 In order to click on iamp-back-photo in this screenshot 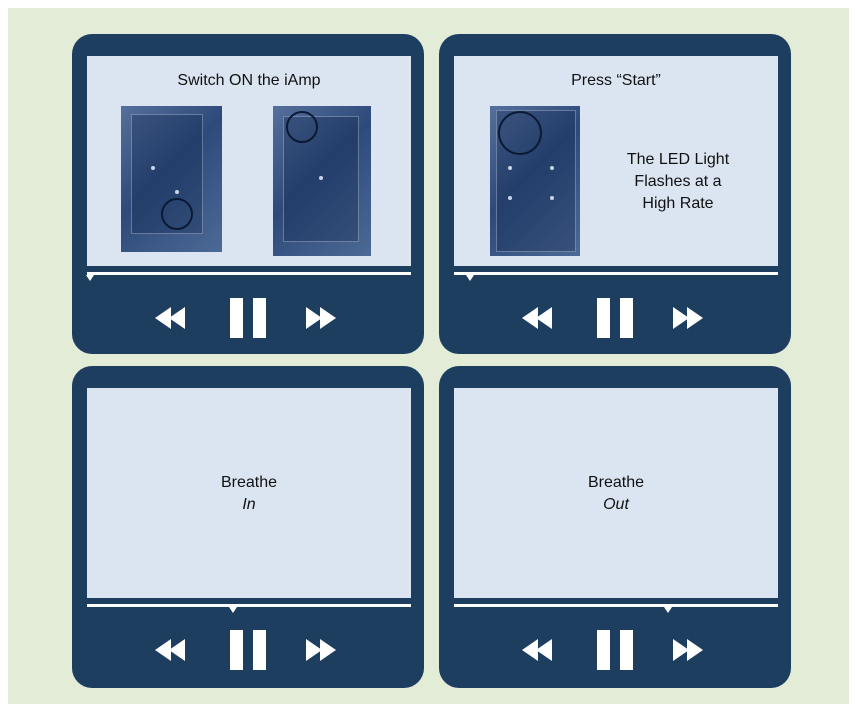, I will do `click(322, 181)`.